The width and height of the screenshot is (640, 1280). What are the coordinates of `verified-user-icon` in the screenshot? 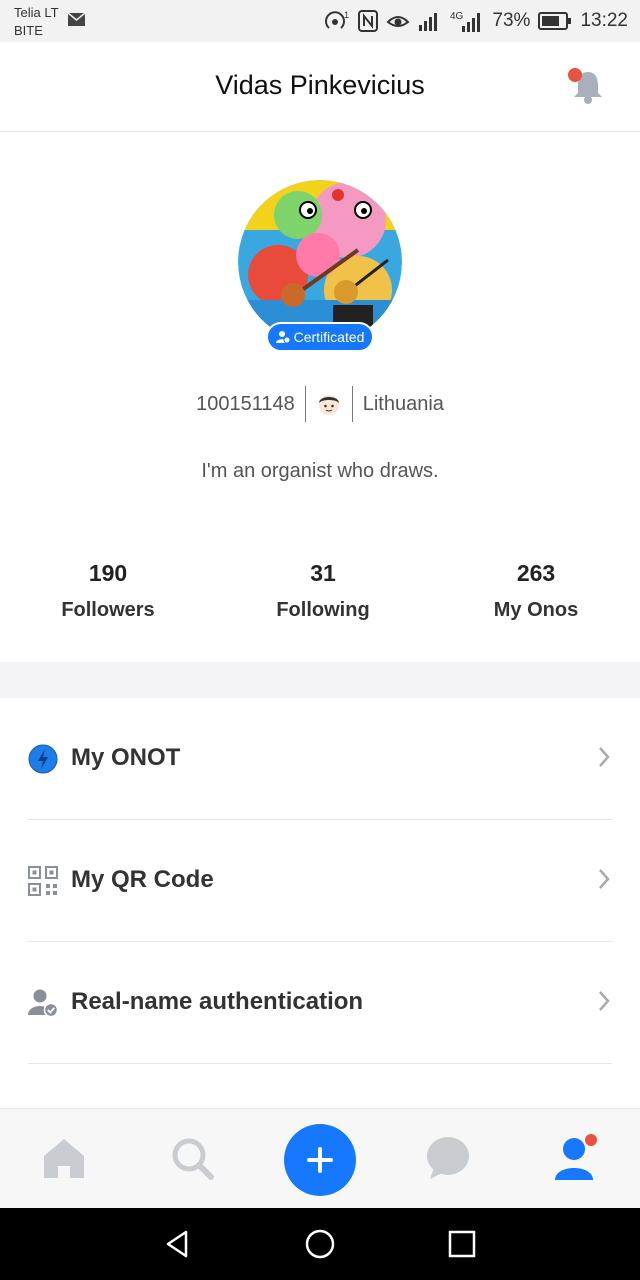 It's located at (43, 1003).